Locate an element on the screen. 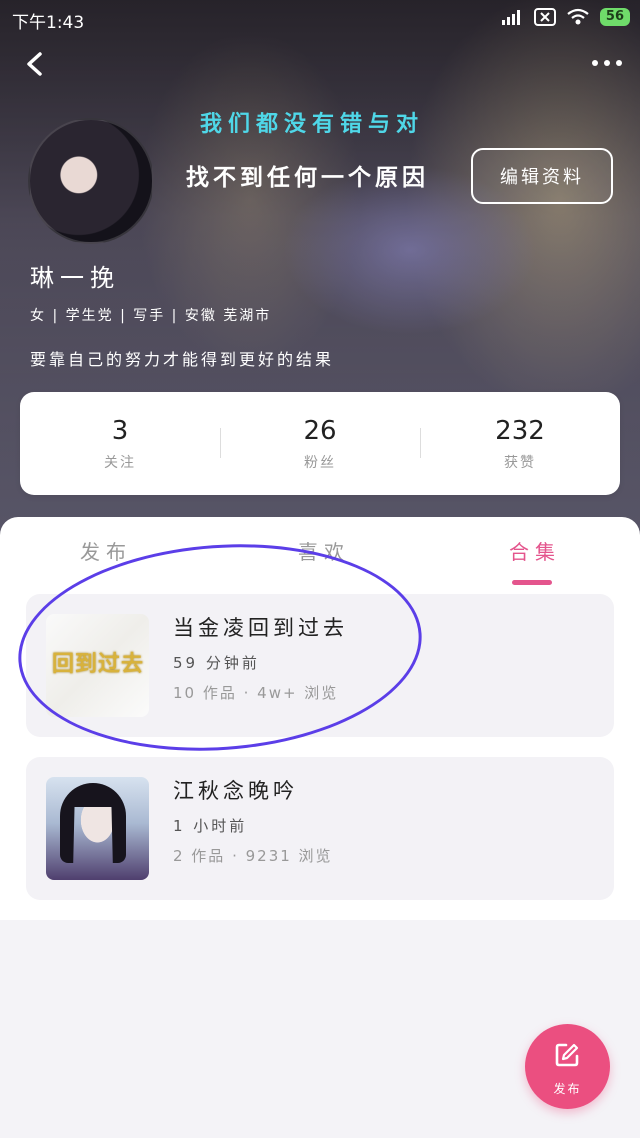  back-chevron-icon is located at coordinates (36, 64).